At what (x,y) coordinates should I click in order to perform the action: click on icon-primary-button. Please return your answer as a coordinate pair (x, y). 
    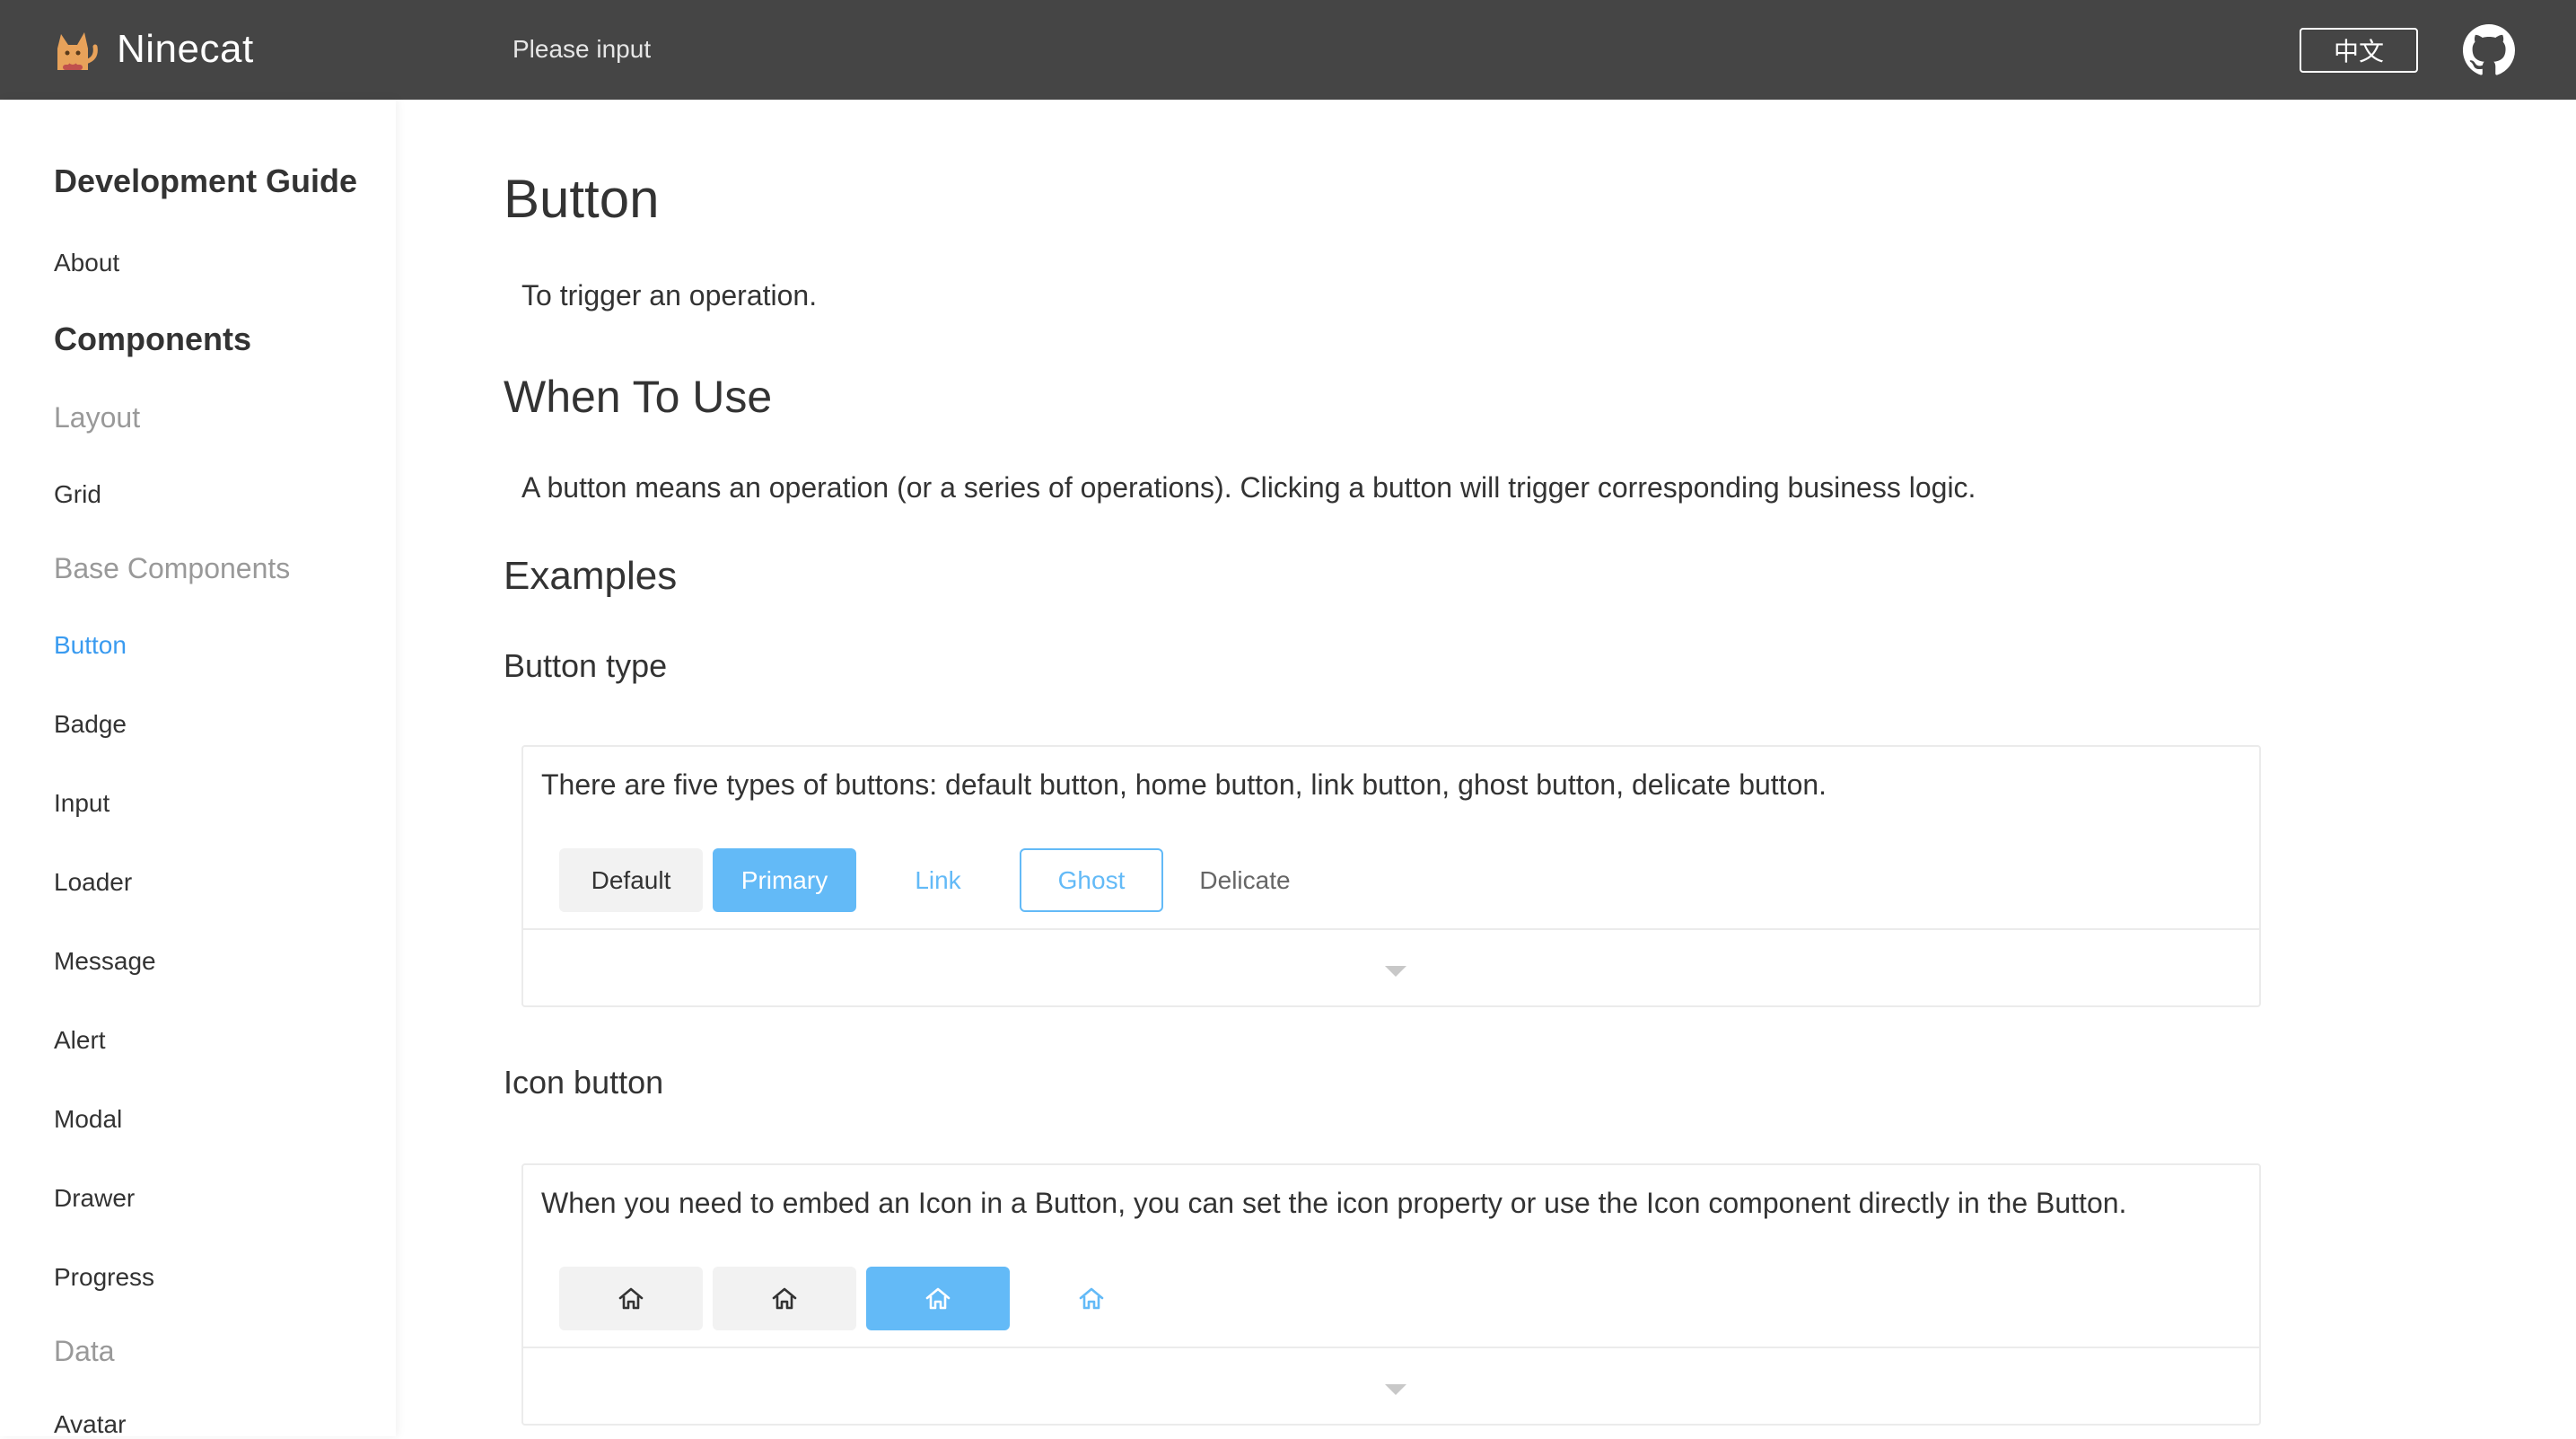
    Looking at the image, I should click on (938, 1298).